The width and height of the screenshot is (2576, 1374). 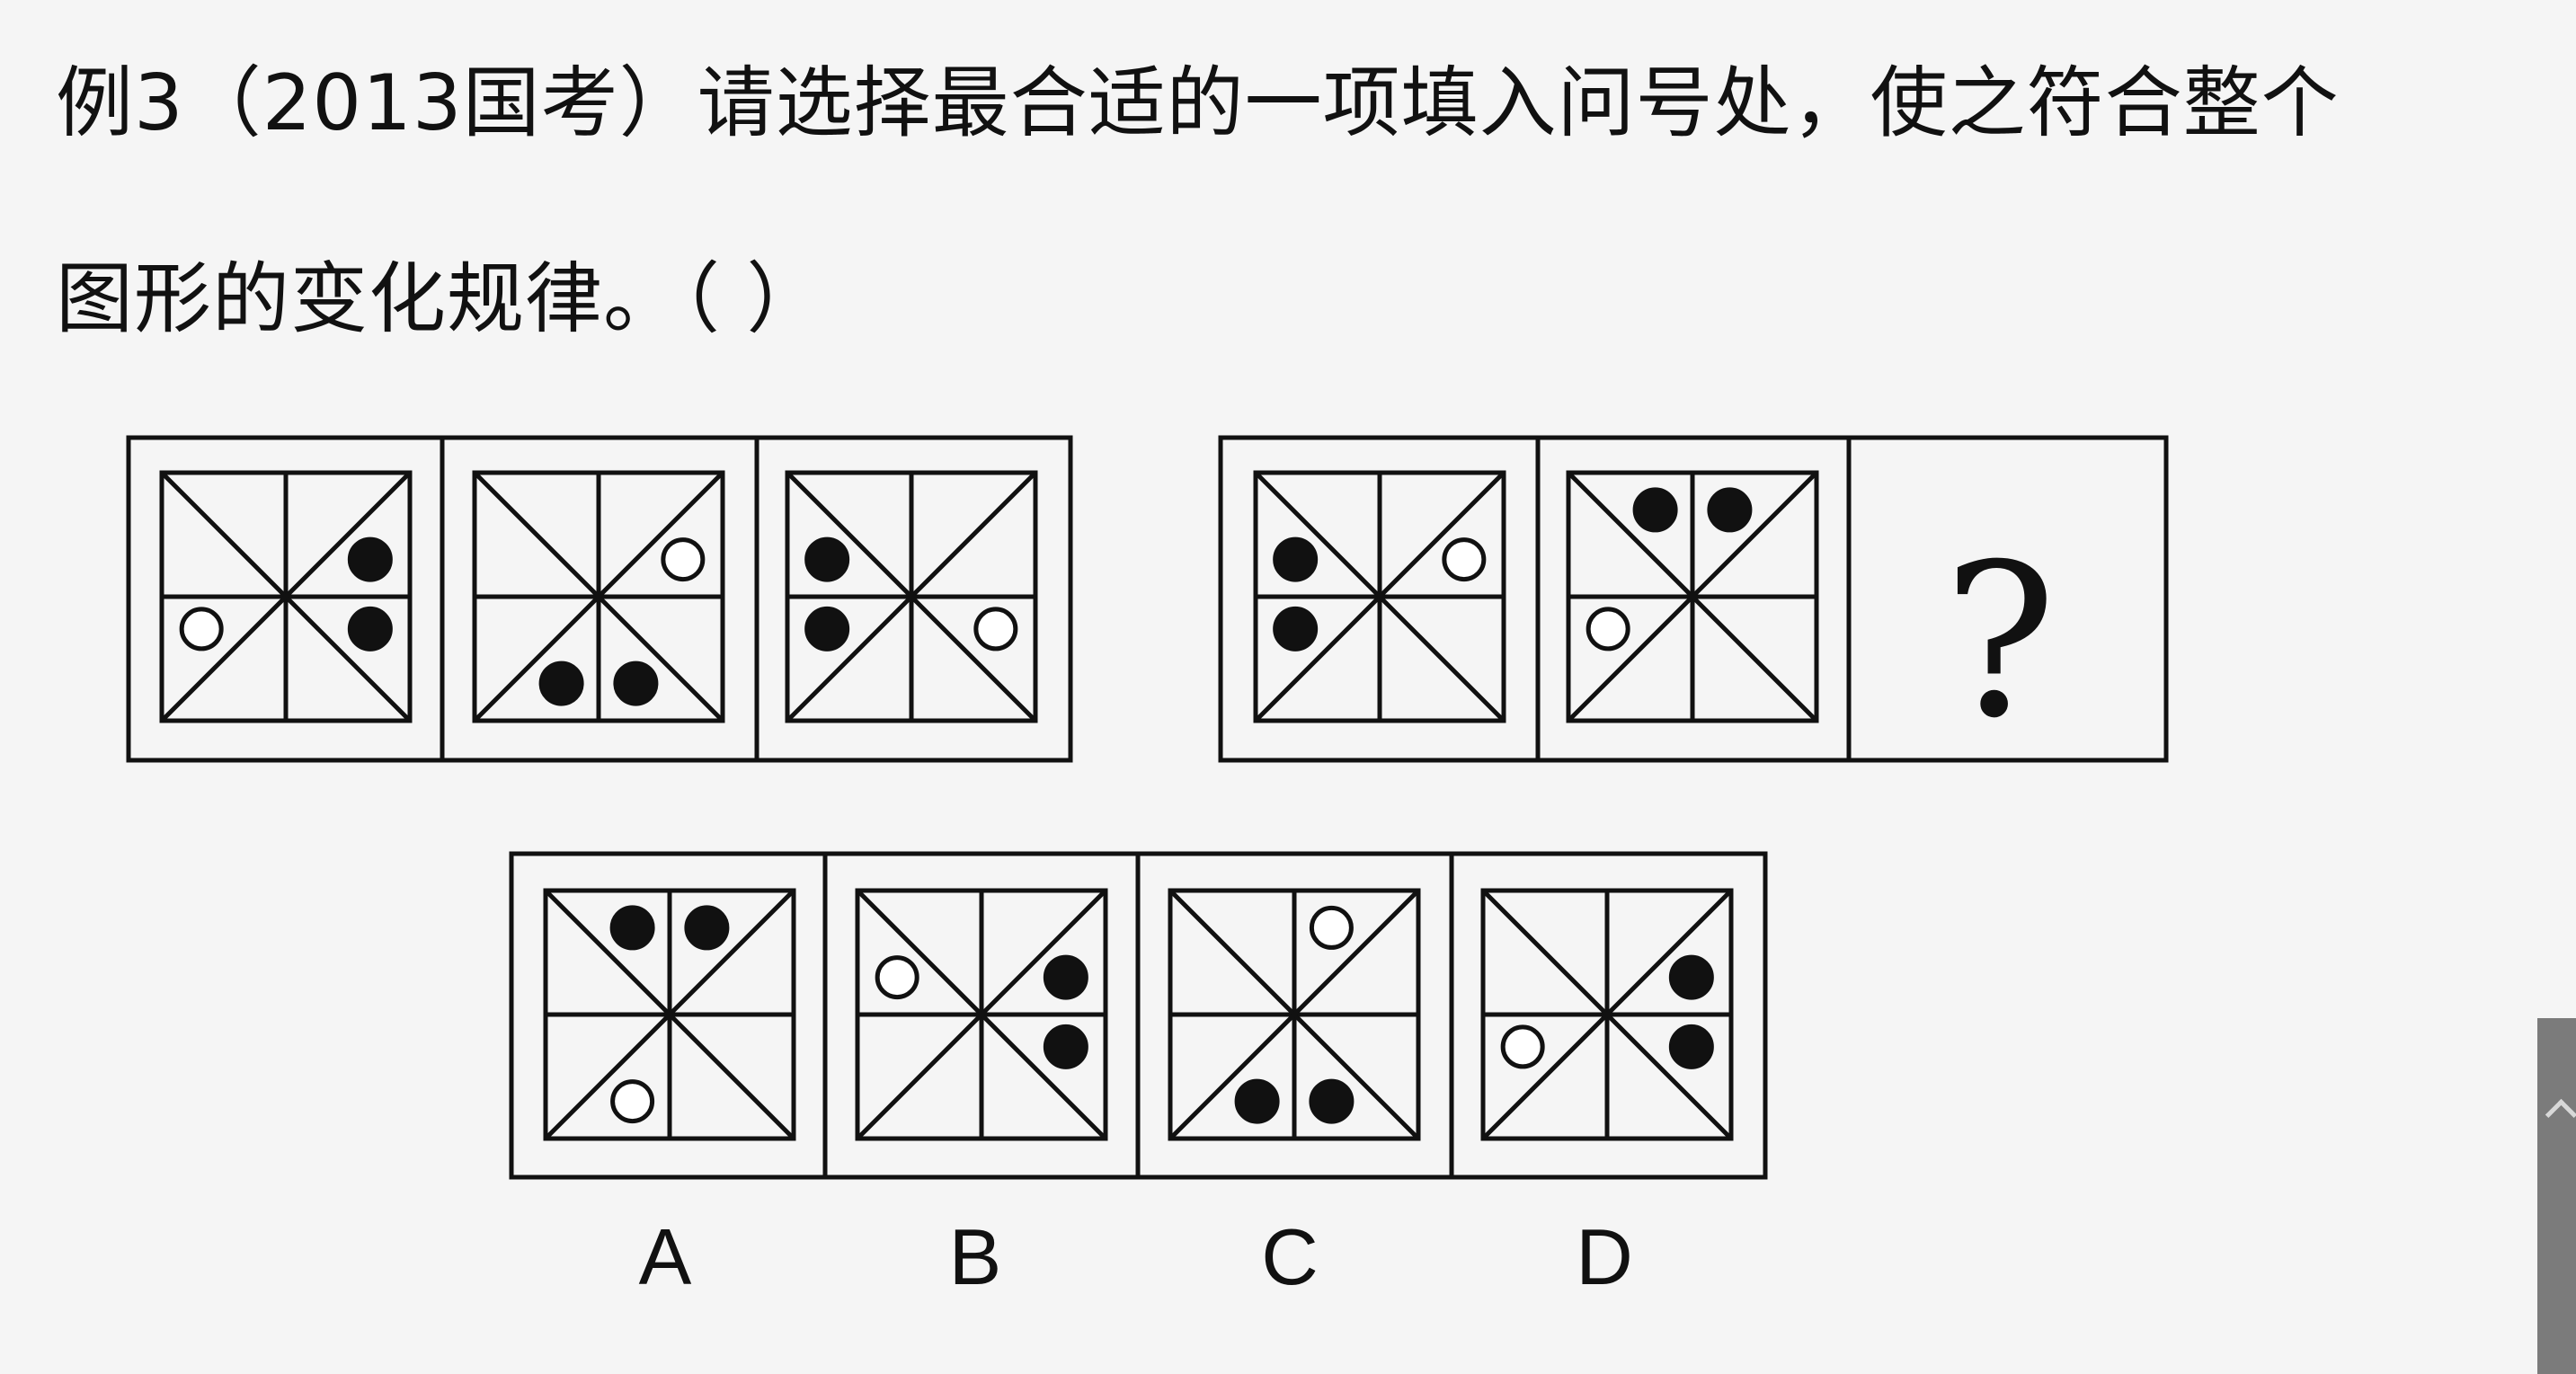 I want to click on side-scroll-tab, so click(x=2556, y=1196).